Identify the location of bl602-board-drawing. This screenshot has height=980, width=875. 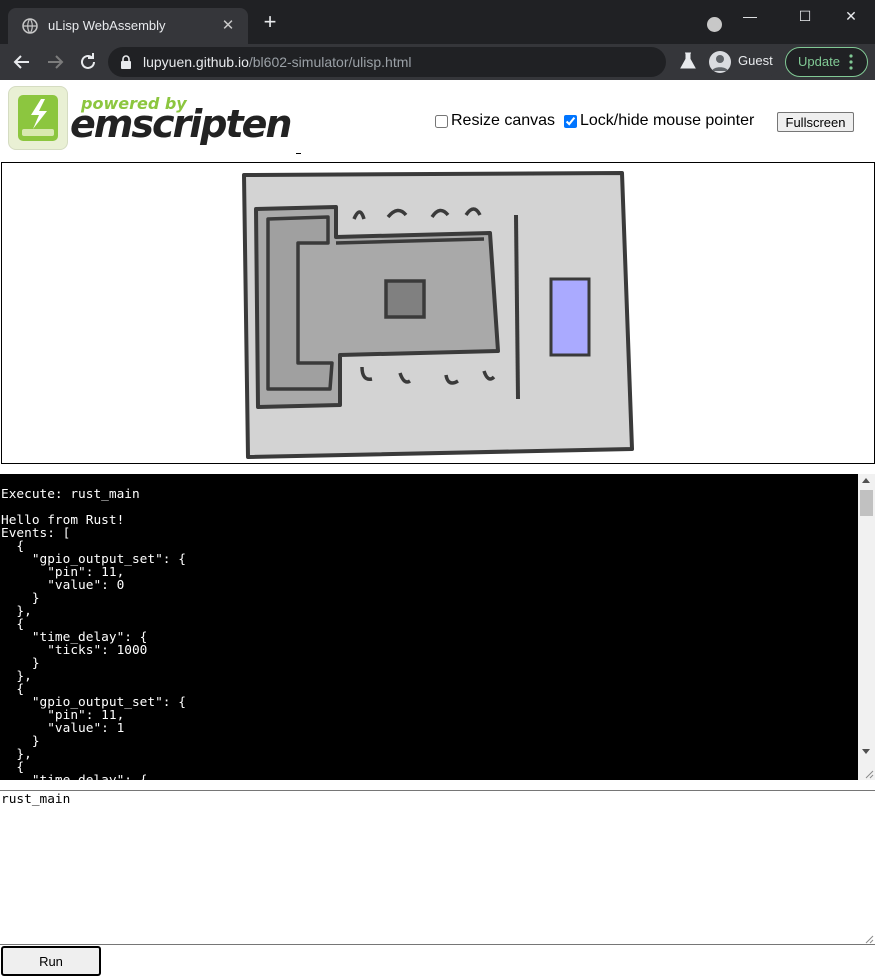
(438, 315).